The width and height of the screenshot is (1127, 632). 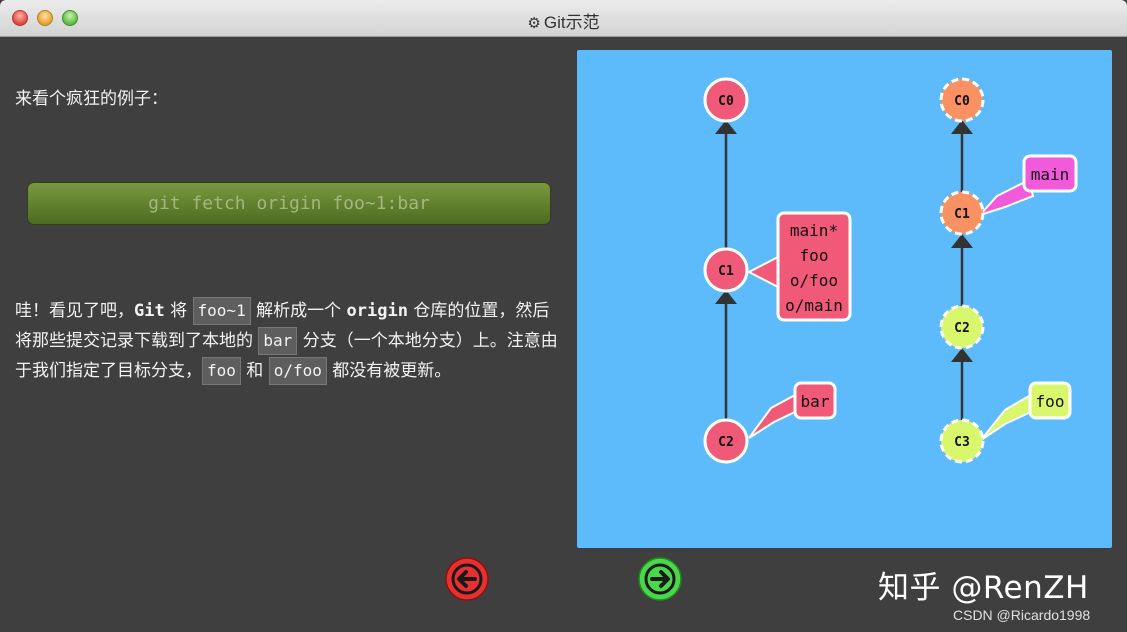 I want to click on zhihu-watermark: 知乎 @RenZH, so click(x=983, y=588).